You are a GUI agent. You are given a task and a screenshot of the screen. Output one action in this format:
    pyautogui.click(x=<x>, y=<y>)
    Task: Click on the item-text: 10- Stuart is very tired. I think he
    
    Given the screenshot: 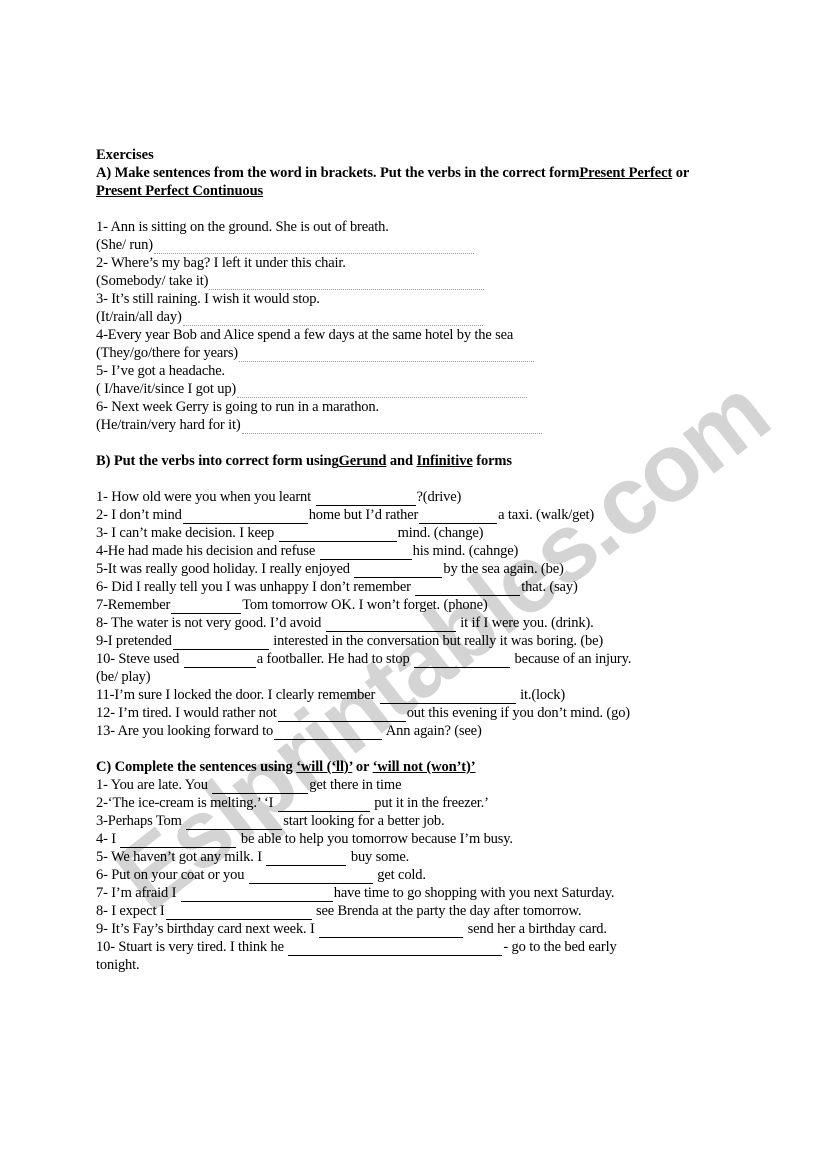 What is the action you would take?
    pyautogui.click(x=192, y=947)
    